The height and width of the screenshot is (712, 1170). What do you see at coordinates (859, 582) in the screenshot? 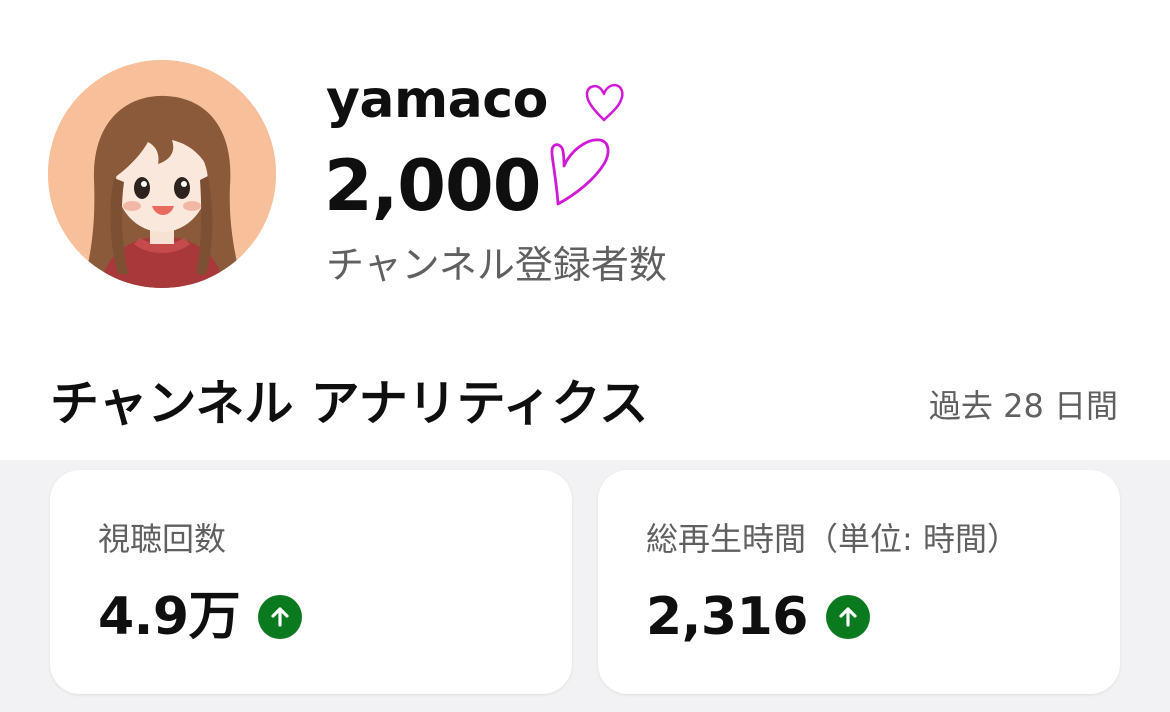
I see `watch-time-card: 総再生時間（単位: 時間） 2,316` at bounding box center [859, 582].